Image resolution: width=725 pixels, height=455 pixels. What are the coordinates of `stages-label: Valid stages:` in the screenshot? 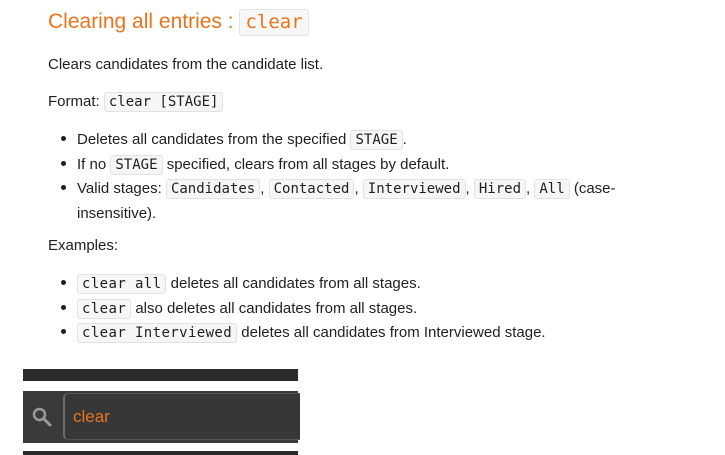 It's located at (119, 188).